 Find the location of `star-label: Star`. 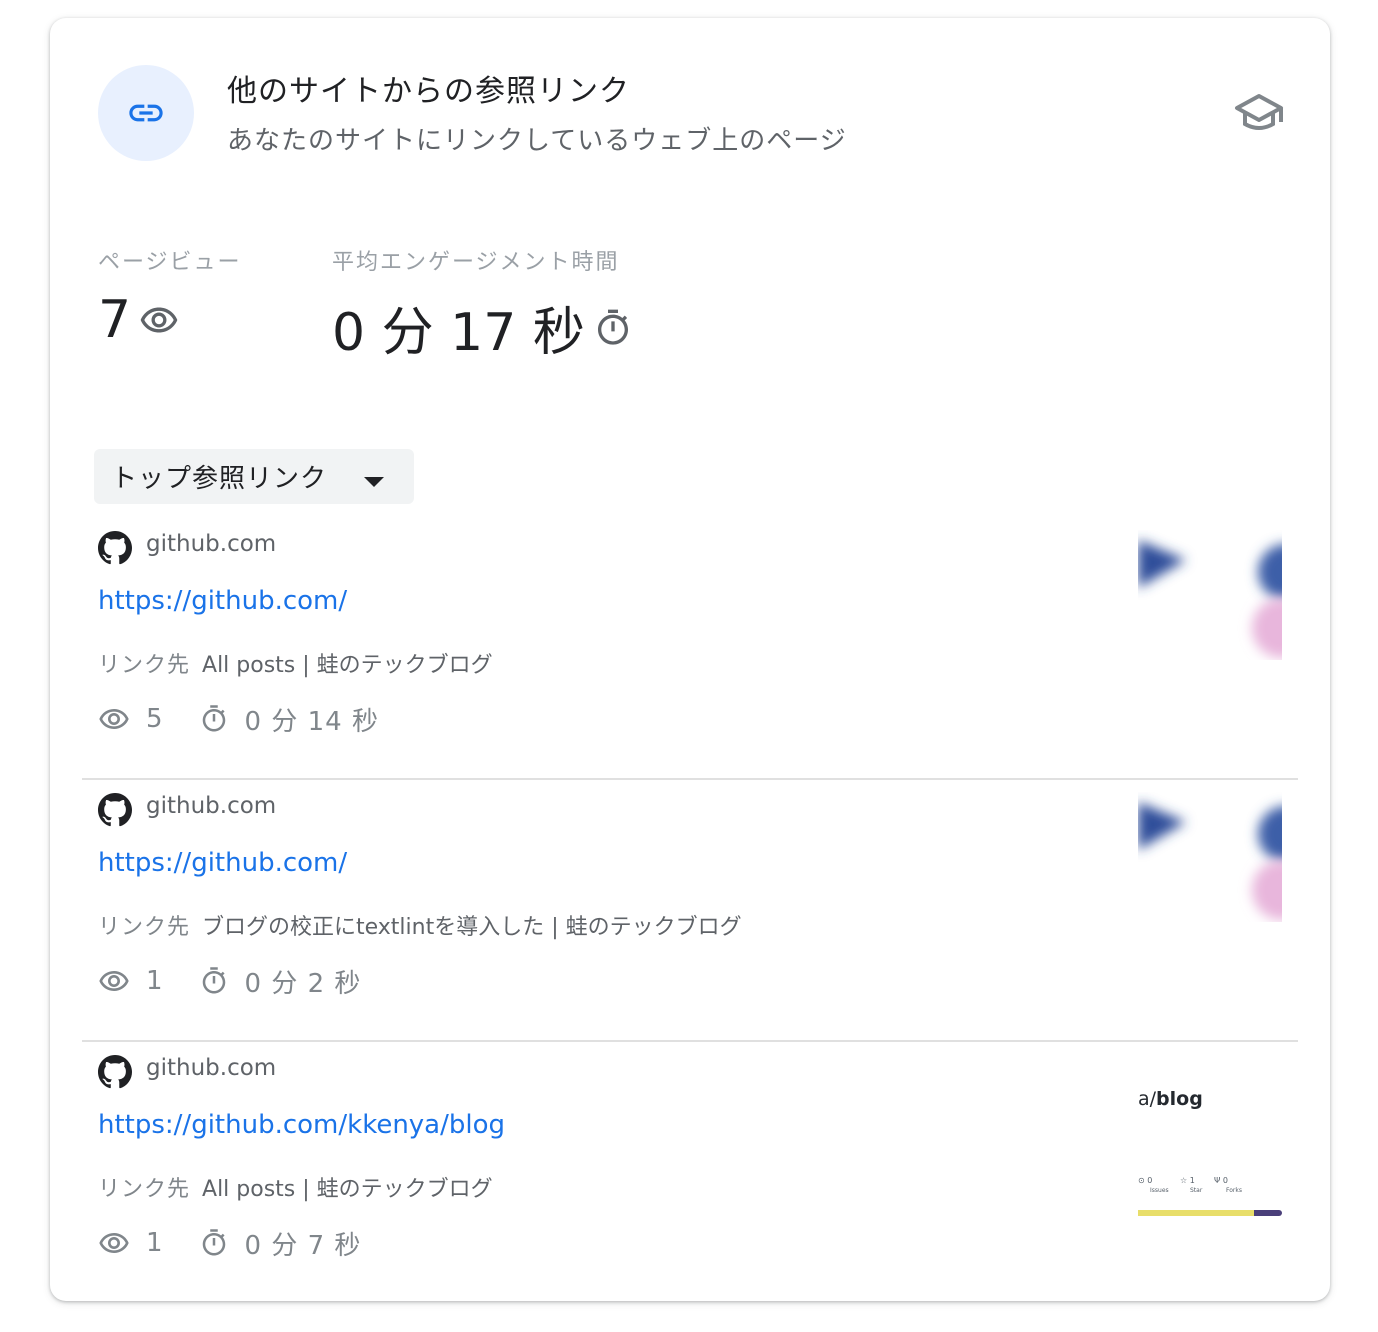

star-label: Star is located at coordinates (1196, 1190).